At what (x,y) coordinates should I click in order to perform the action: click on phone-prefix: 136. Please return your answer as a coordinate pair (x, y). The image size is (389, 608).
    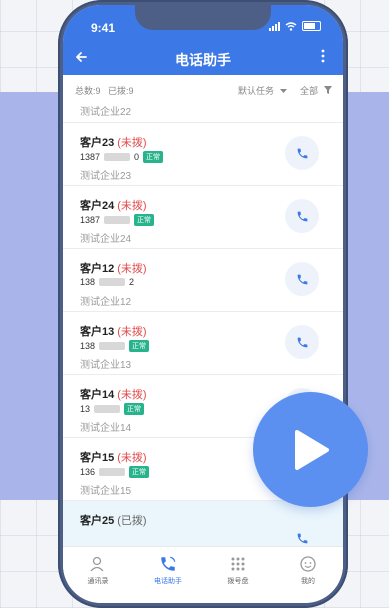
    Looking at the image, I should click on (88, 472).